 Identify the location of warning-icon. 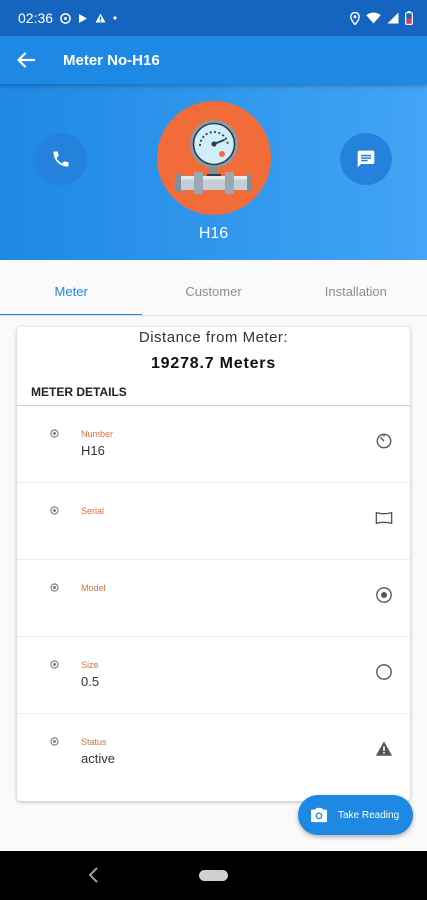
(384, 748).